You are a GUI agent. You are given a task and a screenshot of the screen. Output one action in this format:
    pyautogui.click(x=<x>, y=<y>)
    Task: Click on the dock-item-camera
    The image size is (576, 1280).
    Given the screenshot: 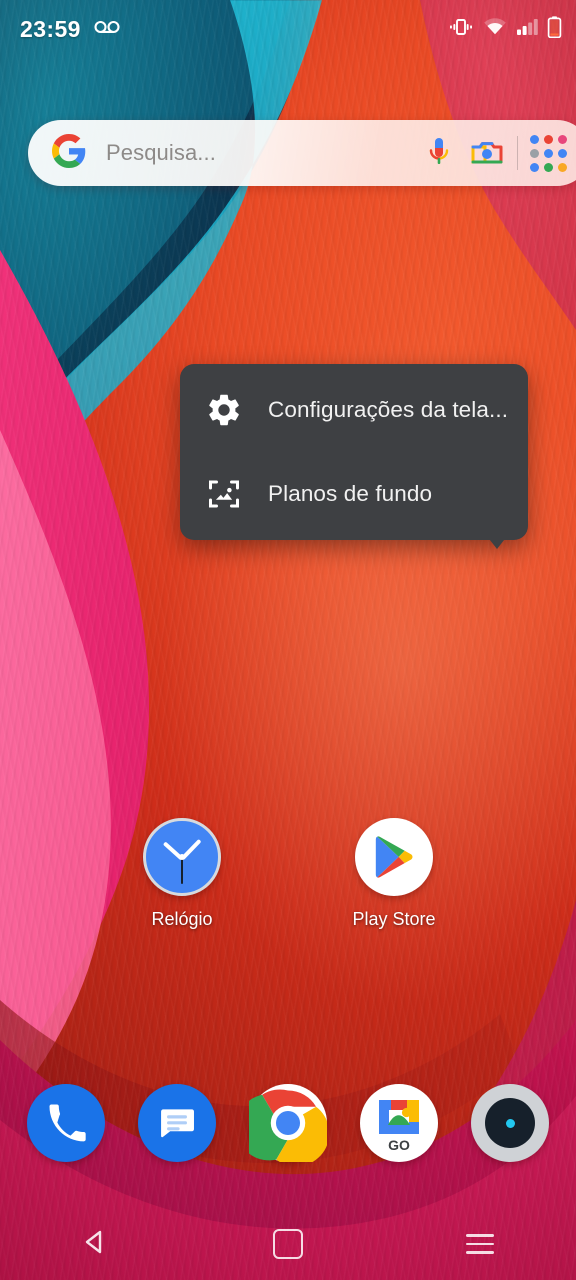 What is the action you would take?
    pyautogui.click(x=510, y=1123)
    